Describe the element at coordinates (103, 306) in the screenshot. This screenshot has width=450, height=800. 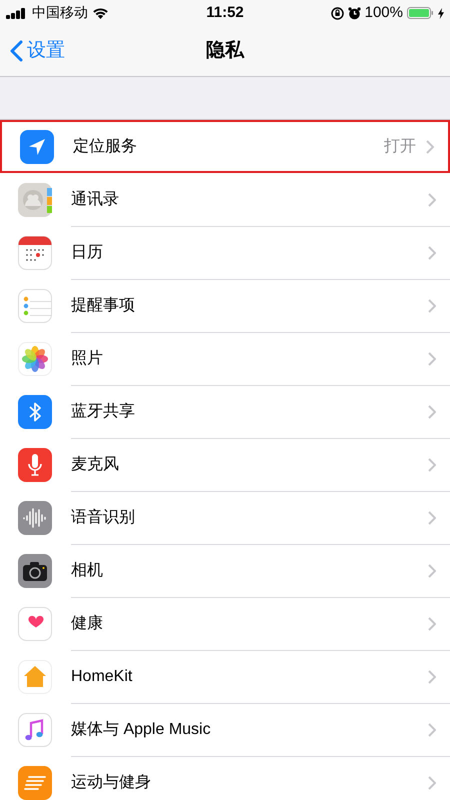
I see `item-label: 提醒事项` at that location.